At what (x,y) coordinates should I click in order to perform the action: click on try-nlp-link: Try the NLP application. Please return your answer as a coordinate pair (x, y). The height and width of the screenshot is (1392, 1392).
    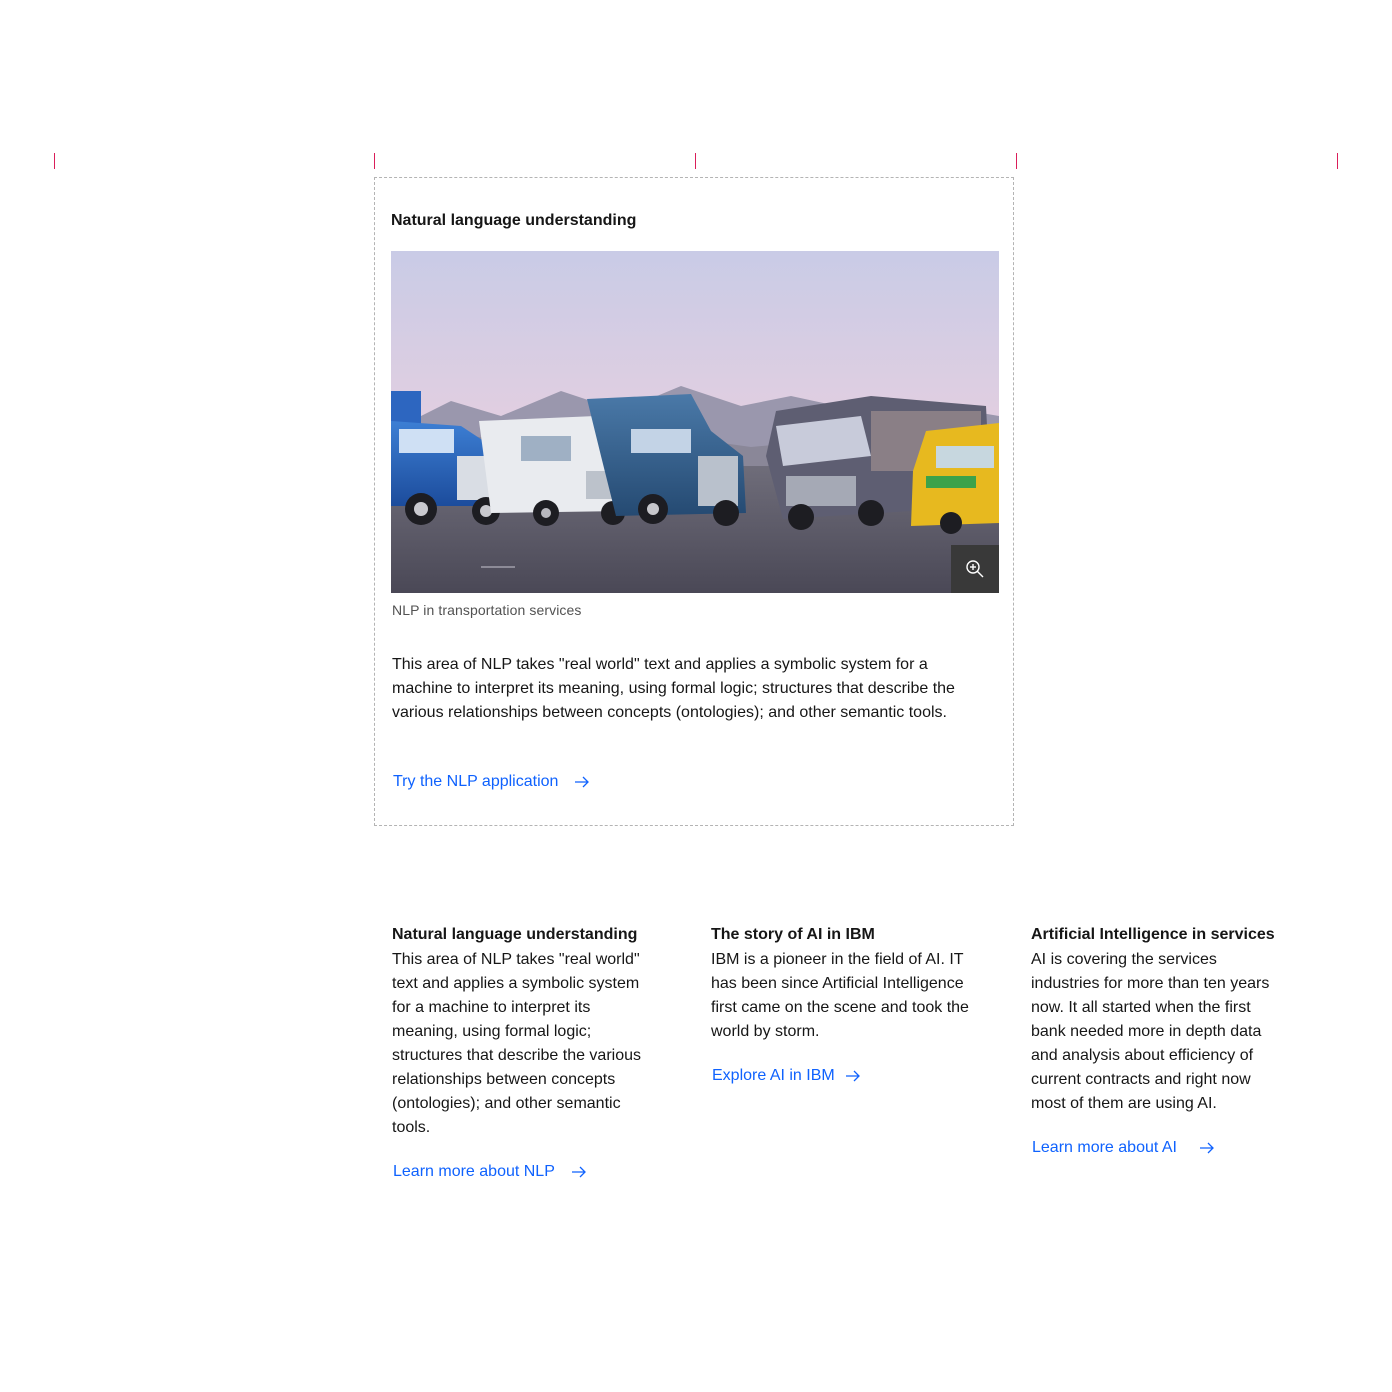
    Looking at the image, I should click on (491, 782).